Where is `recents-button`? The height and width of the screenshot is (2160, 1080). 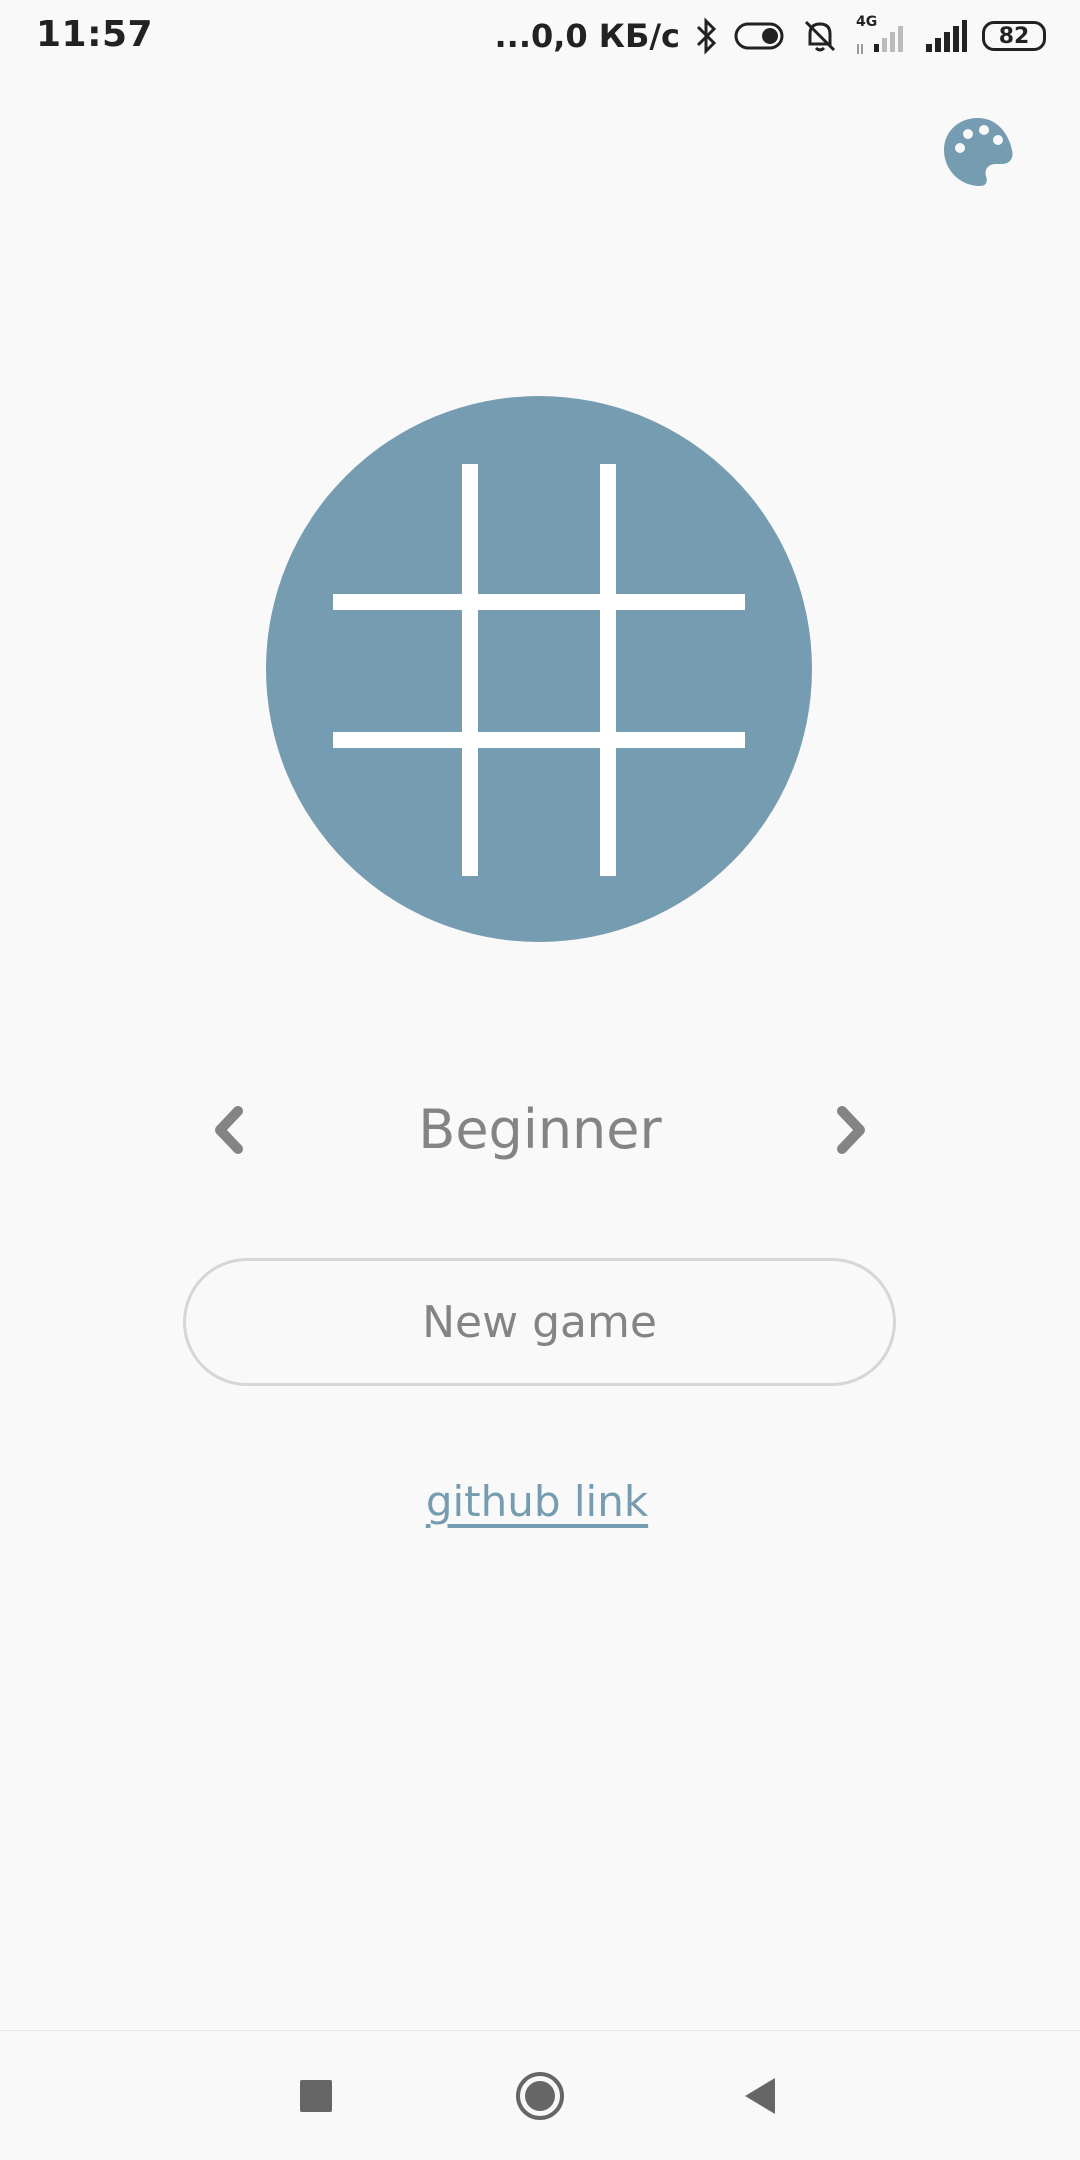 recents-button is located at coordinates (316, 2096).